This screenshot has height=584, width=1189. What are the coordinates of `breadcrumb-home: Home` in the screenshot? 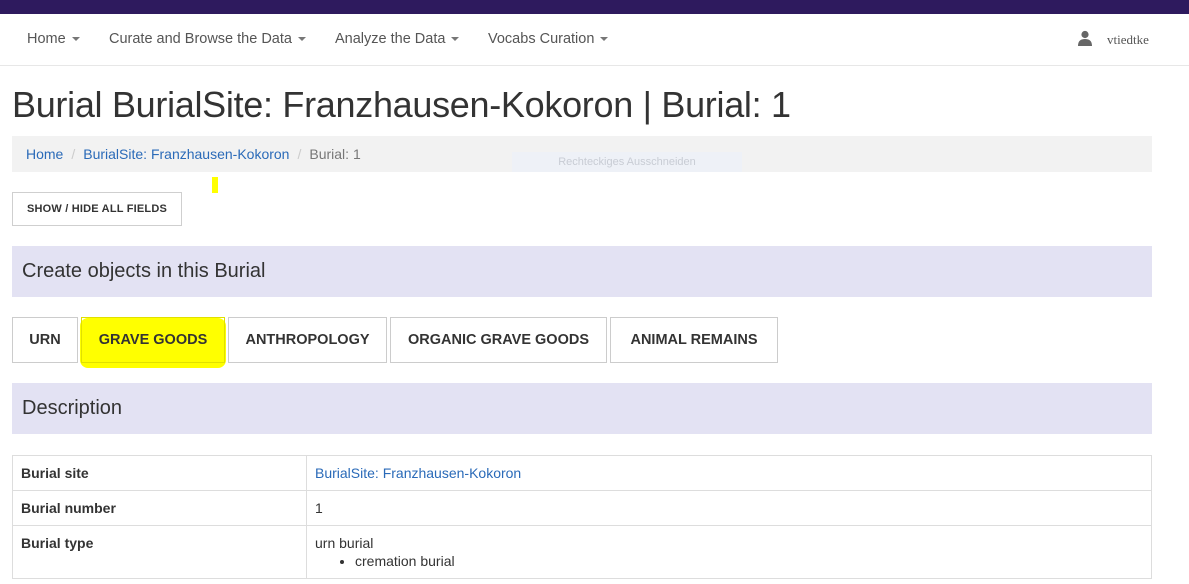 It's located at (44, 154).